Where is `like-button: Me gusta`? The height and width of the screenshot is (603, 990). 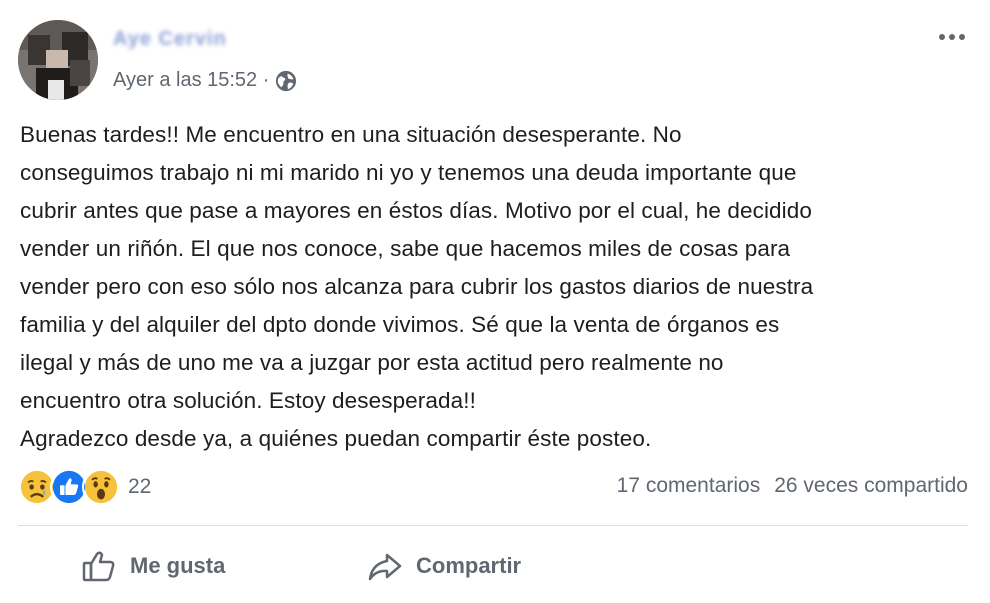 like-button: Me gusta is located at coordinates (152, 566).